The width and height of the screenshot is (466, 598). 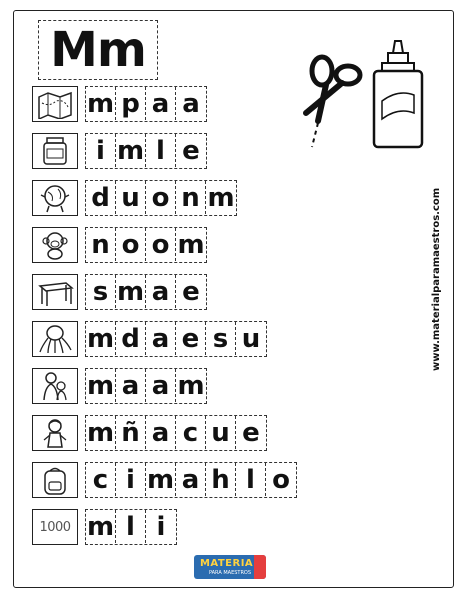 I want to click on letter-strip: noom, so click(x=146, y=245).